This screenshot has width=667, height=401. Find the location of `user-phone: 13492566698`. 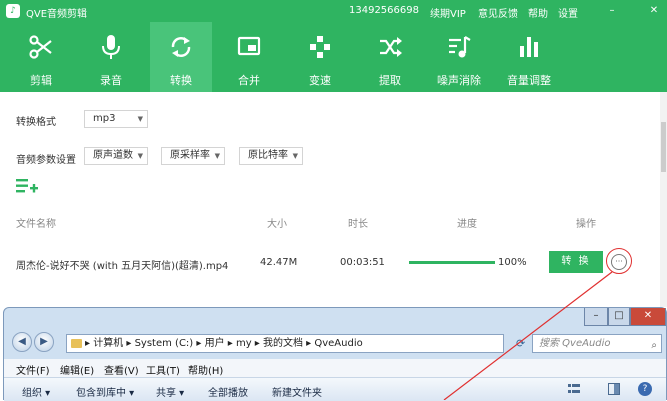

user-phone: 13492566698 is located at coordinates (384, 10).